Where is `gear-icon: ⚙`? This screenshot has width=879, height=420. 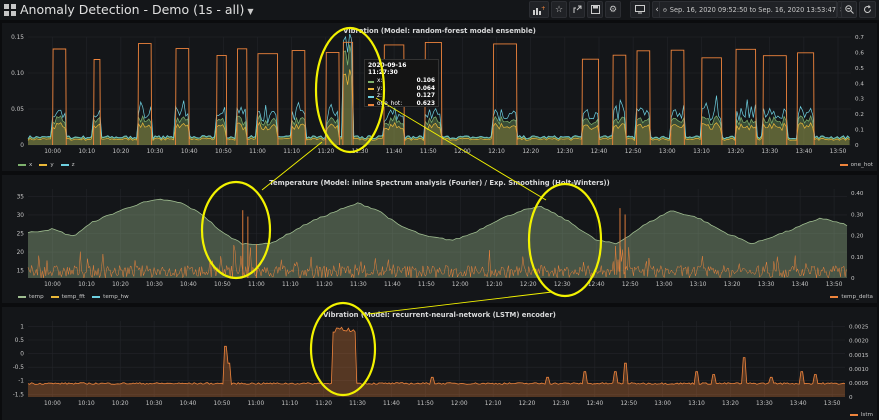
gear-icon: ⚙ is located at coordinates (613, 9).